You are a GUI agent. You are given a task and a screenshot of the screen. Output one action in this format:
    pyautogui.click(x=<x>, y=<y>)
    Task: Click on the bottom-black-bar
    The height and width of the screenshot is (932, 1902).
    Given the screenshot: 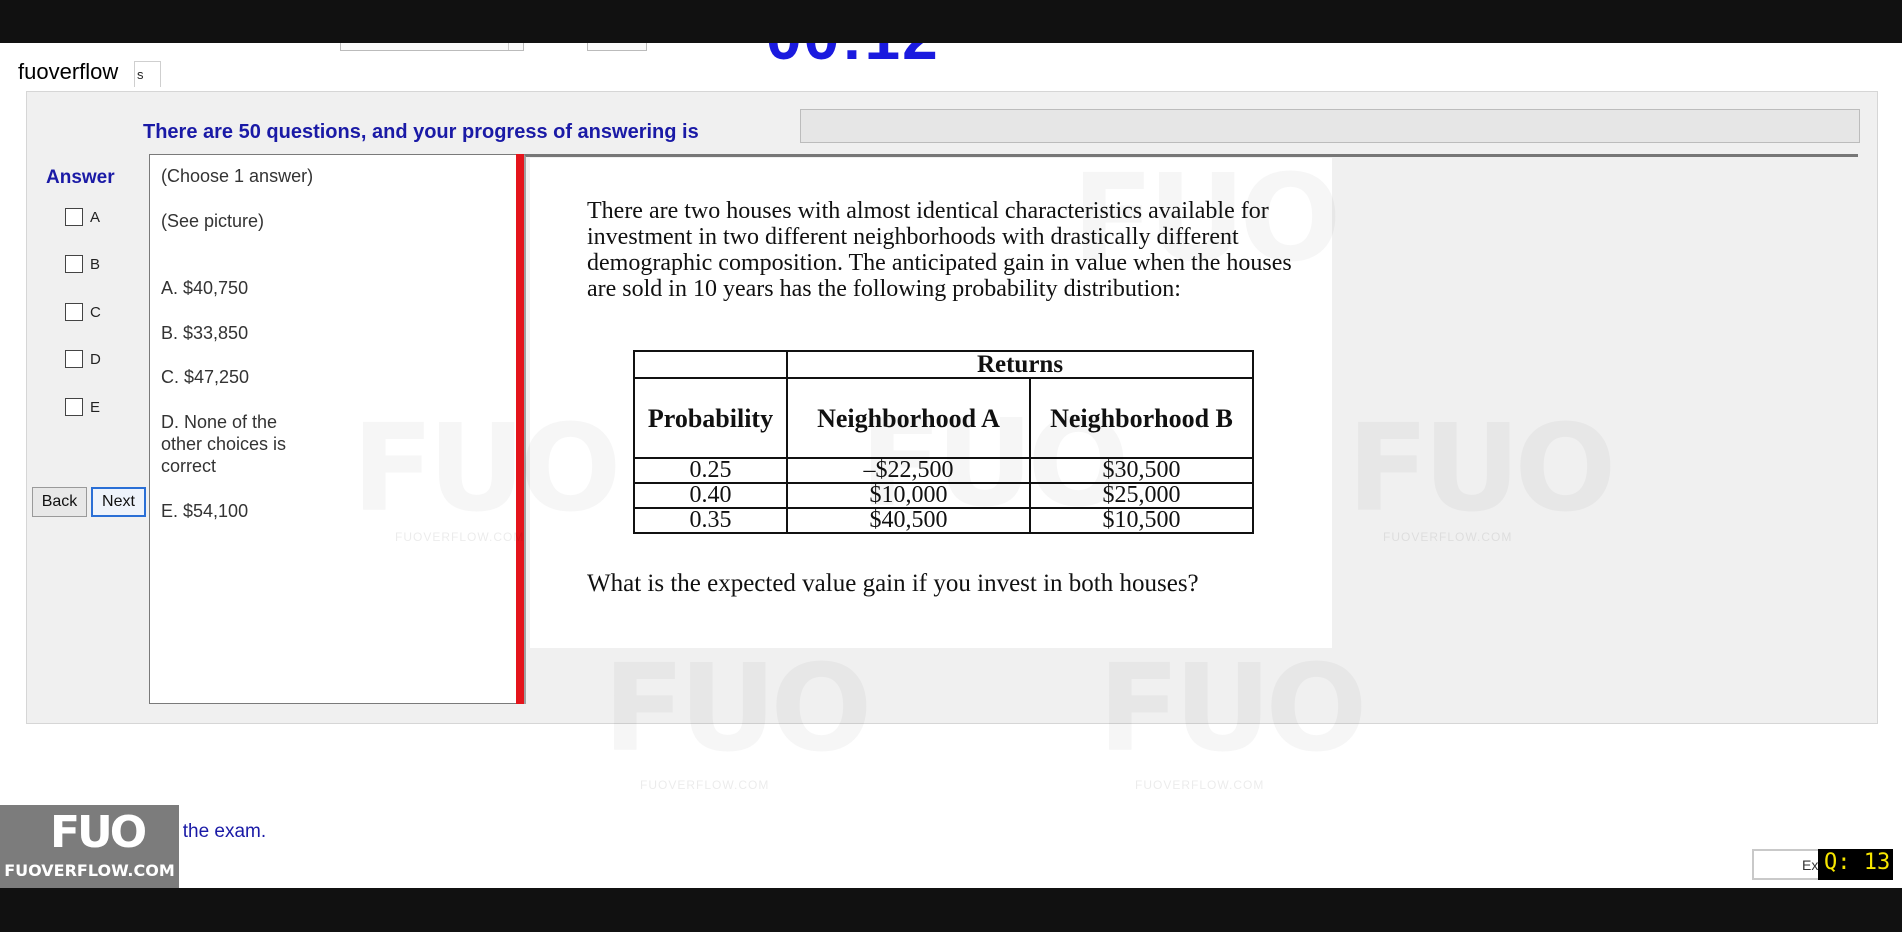 What is the action you would take?
    pyautogui.click(x=951, y=910)
    